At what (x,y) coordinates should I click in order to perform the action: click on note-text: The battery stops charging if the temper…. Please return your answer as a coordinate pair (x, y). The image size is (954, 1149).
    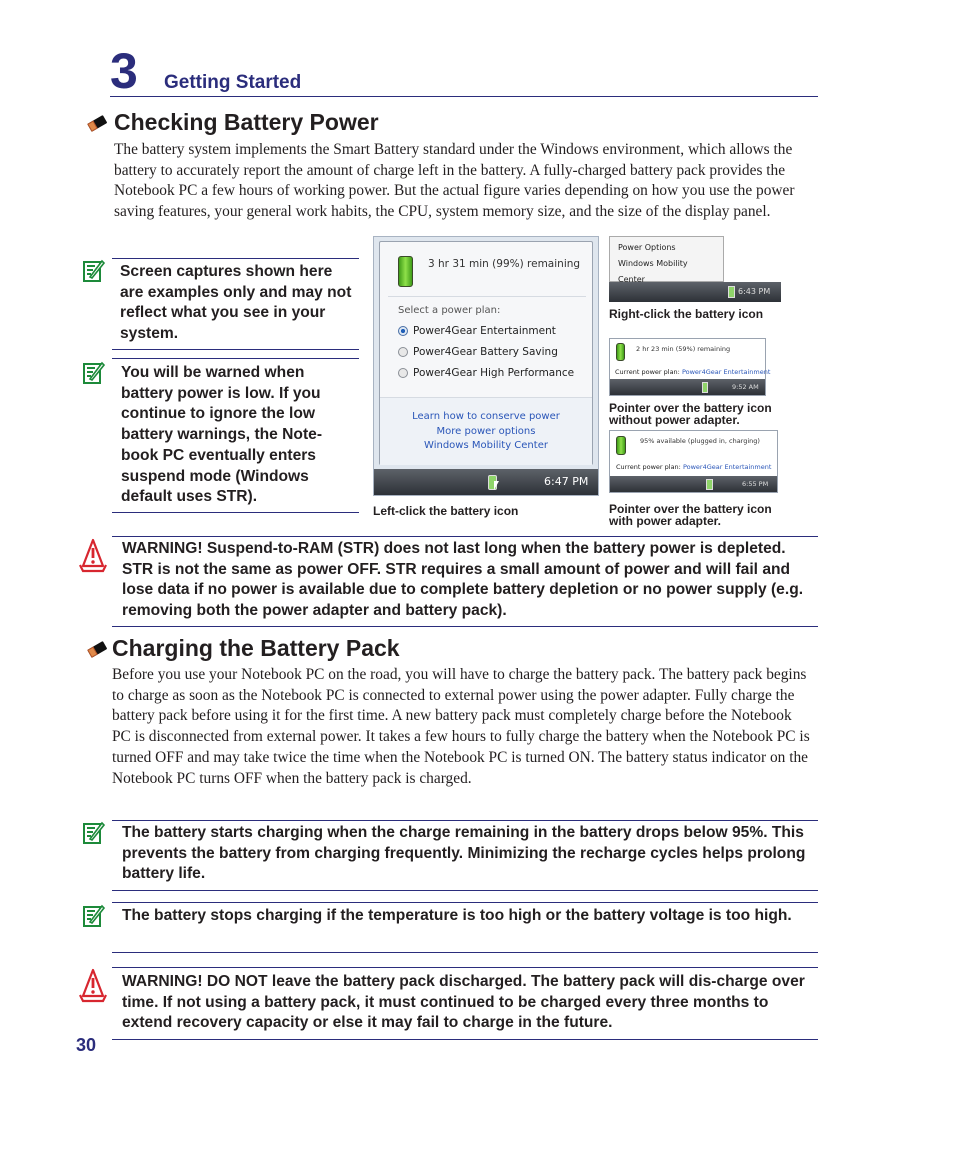
    Looking at the image, I should click on (457, 915).